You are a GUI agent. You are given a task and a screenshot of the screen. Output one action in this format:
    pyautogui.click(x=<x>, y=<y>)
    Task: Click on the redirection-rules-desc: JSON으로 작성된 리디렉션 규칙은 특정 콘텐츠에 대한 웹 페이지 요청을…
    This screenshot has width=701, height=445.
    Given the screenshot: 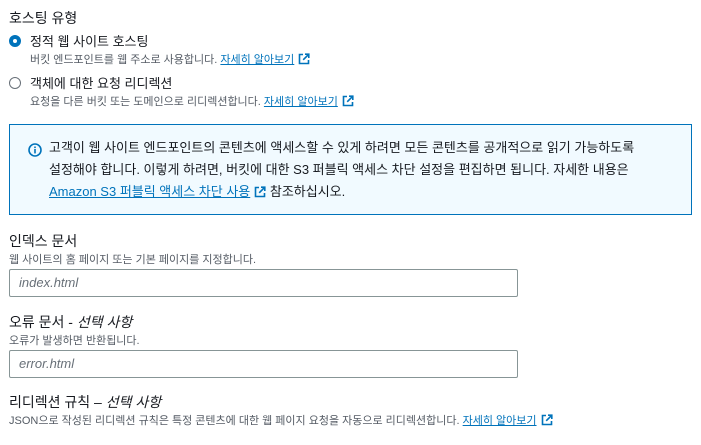 What is the action you would take?
    pyautogui.click(x=281, y=420)
    